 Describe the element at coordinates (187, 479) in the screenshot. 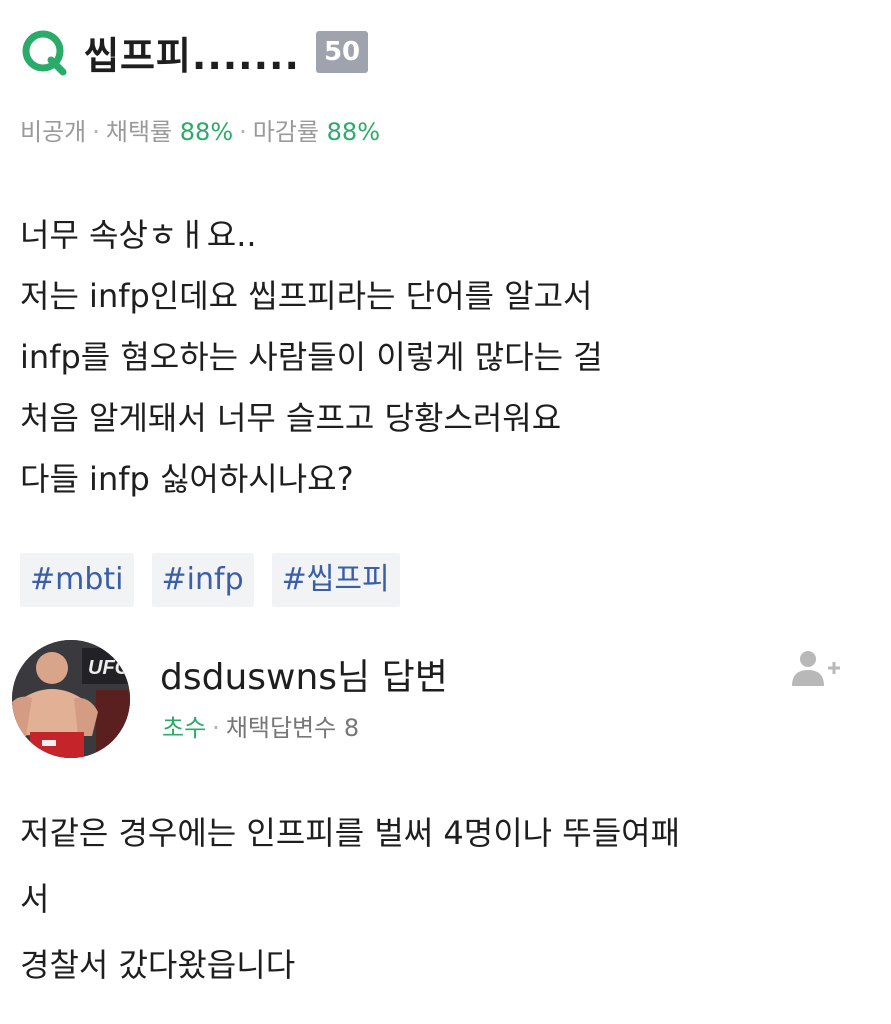

I see `question-line: 다들 infp 싫어하시나요?` at that location.